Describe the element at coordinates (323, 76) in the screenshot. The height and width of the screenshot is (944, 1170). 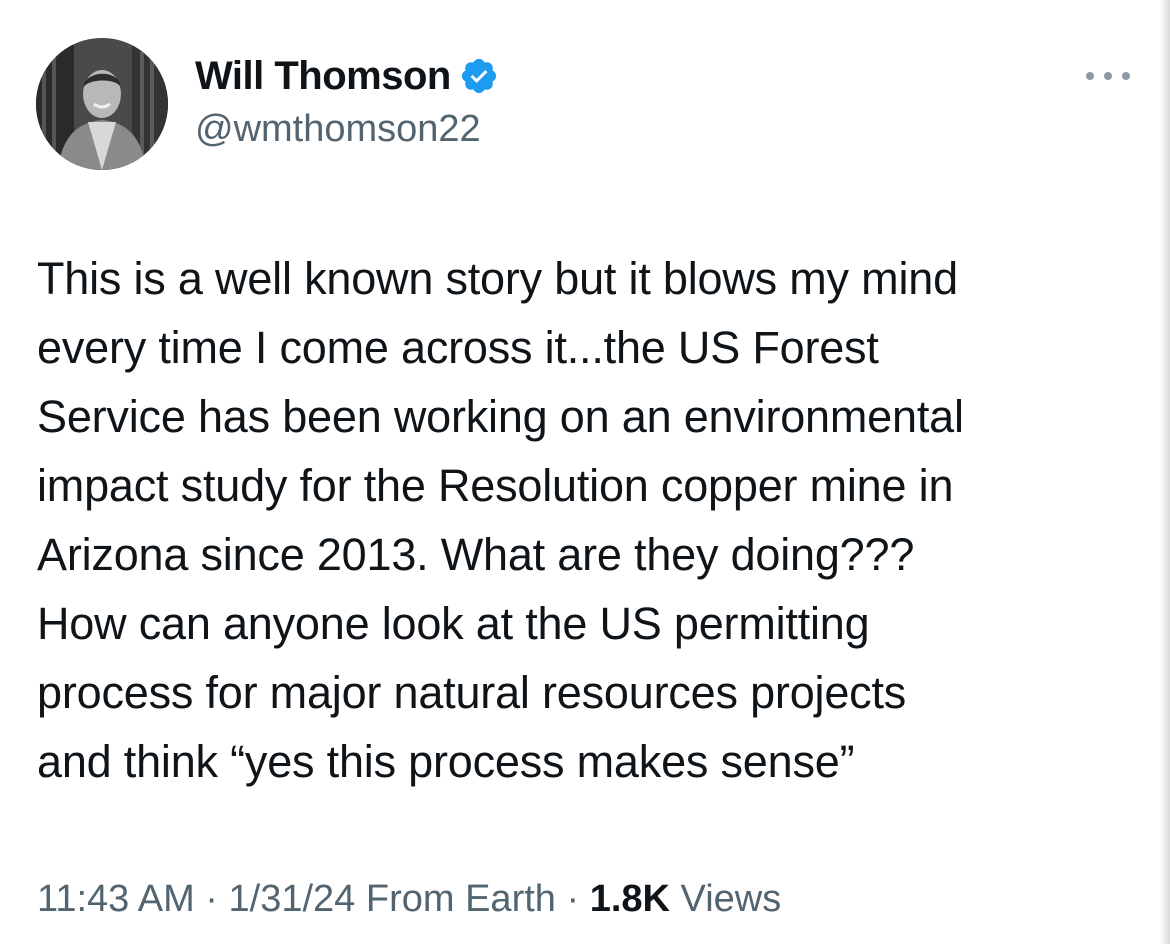
I see `author-display-name: Will Thomson` at that location.